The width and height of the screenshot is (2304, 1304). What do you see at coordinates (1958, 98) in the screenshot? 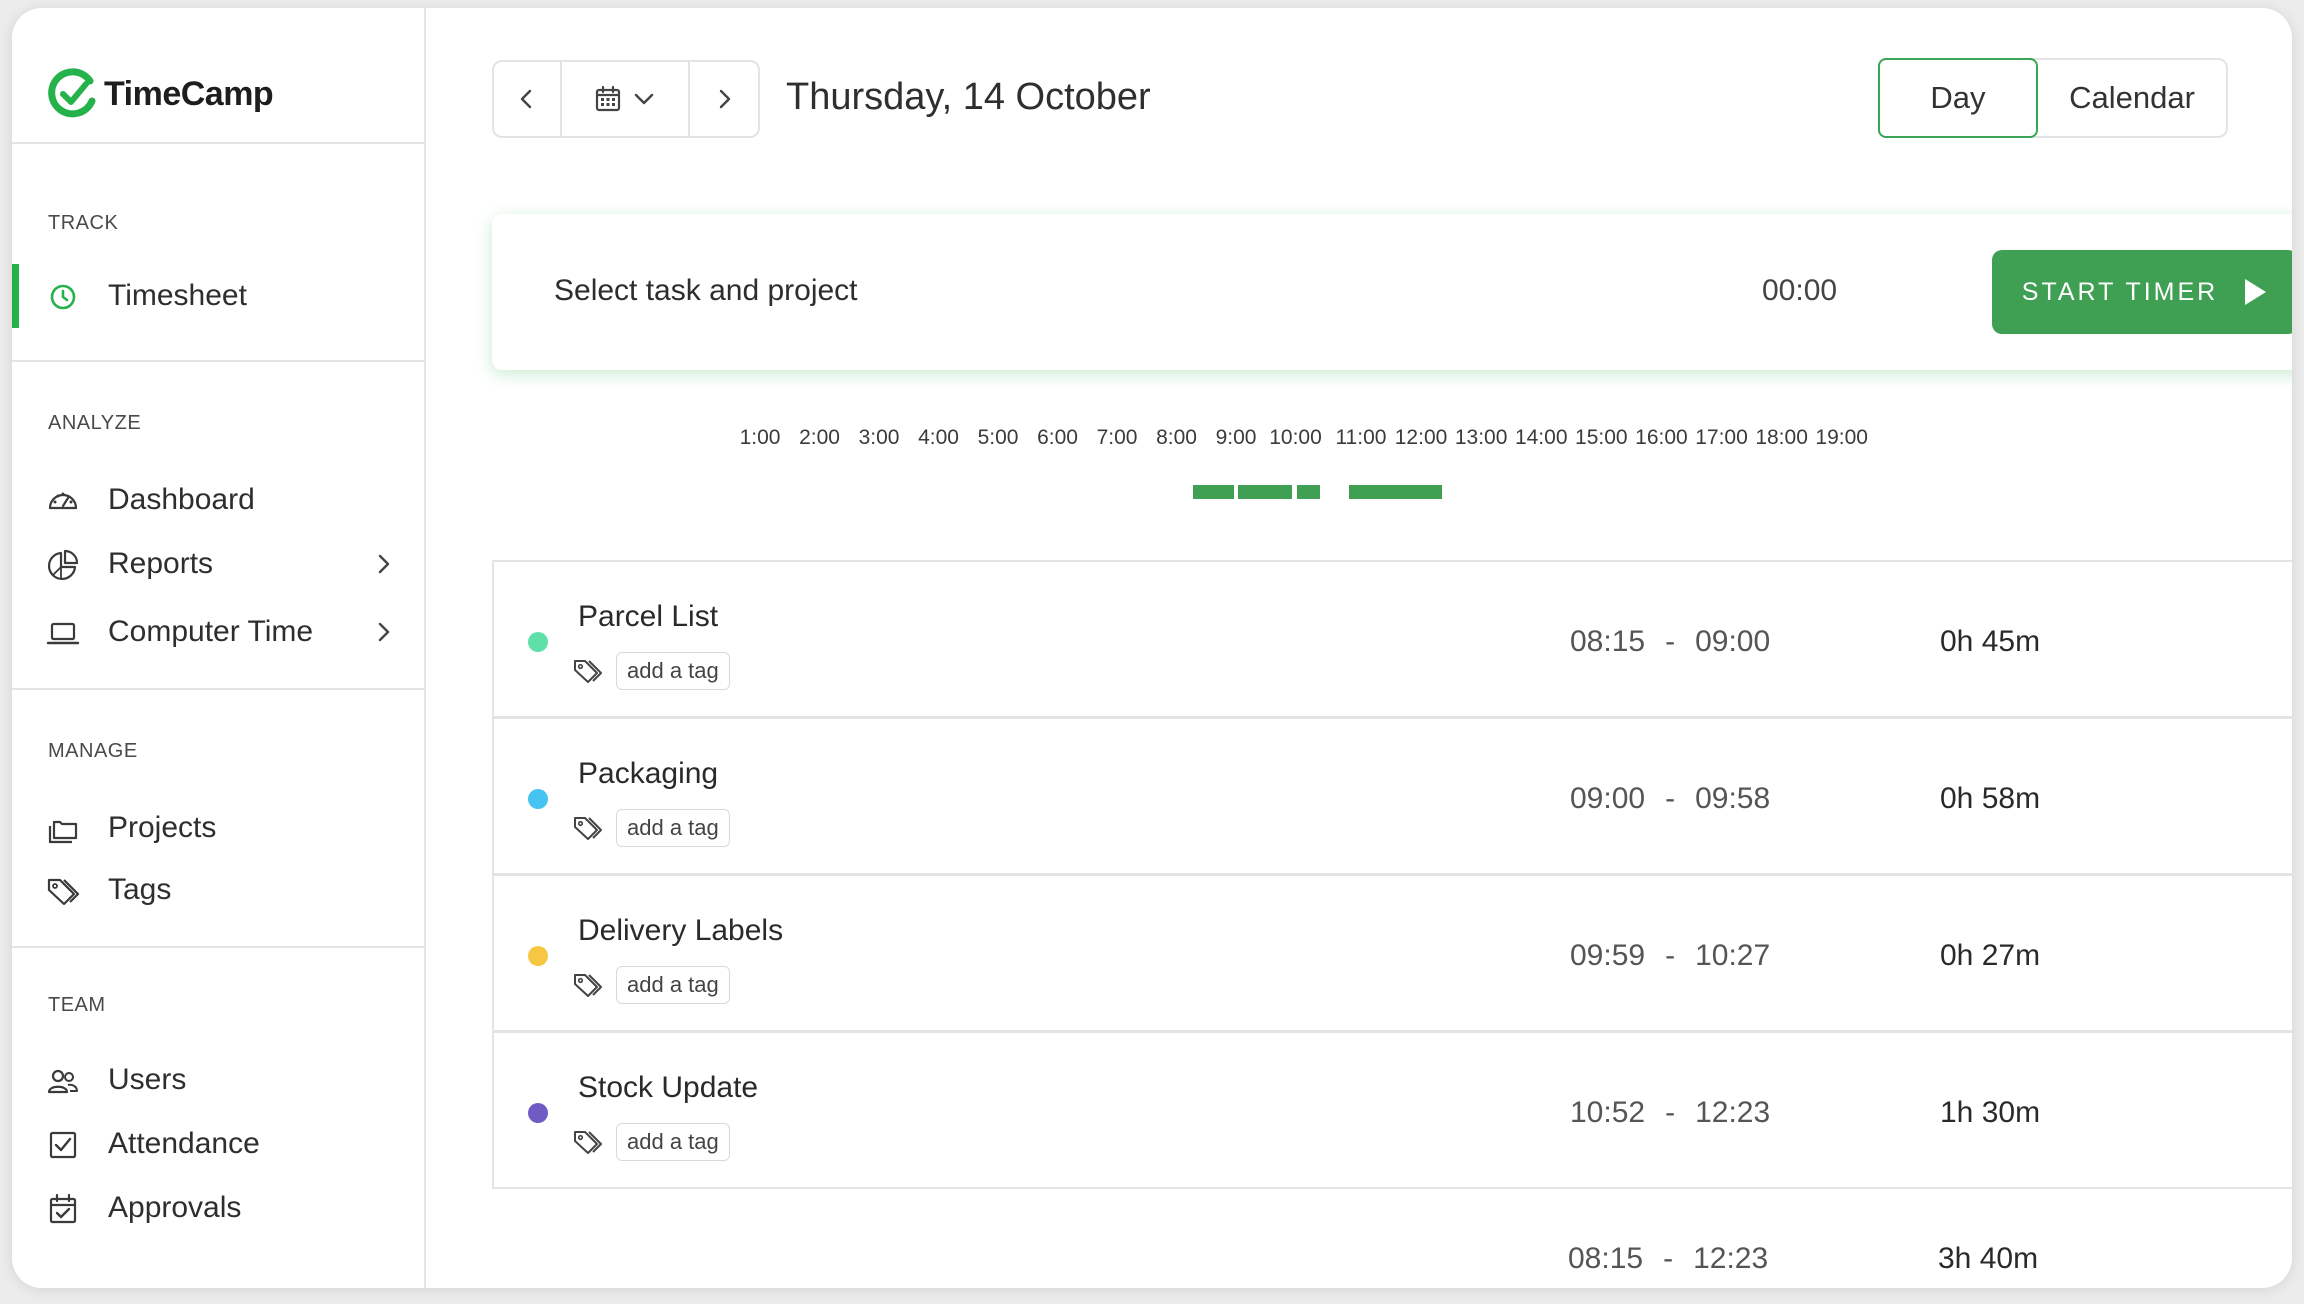
I see `tab-day: Day` at bounding box center [1958, 98].